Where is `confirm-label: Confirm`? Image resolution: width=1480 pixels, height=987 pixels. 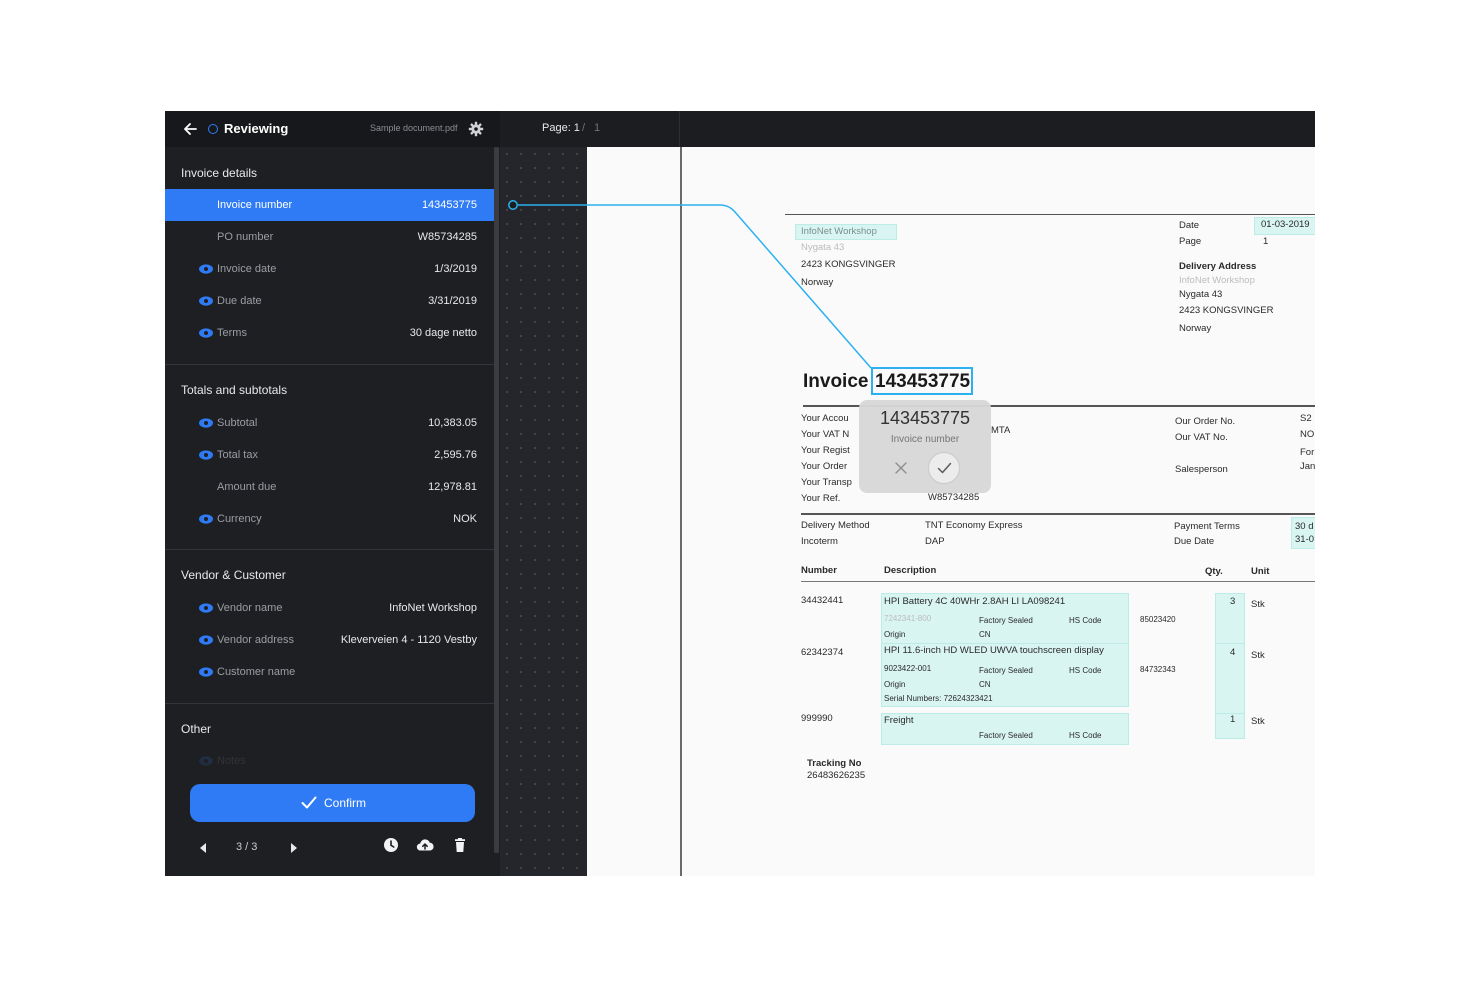 confirm-label: Confirm is located at coordinates (345, 803).